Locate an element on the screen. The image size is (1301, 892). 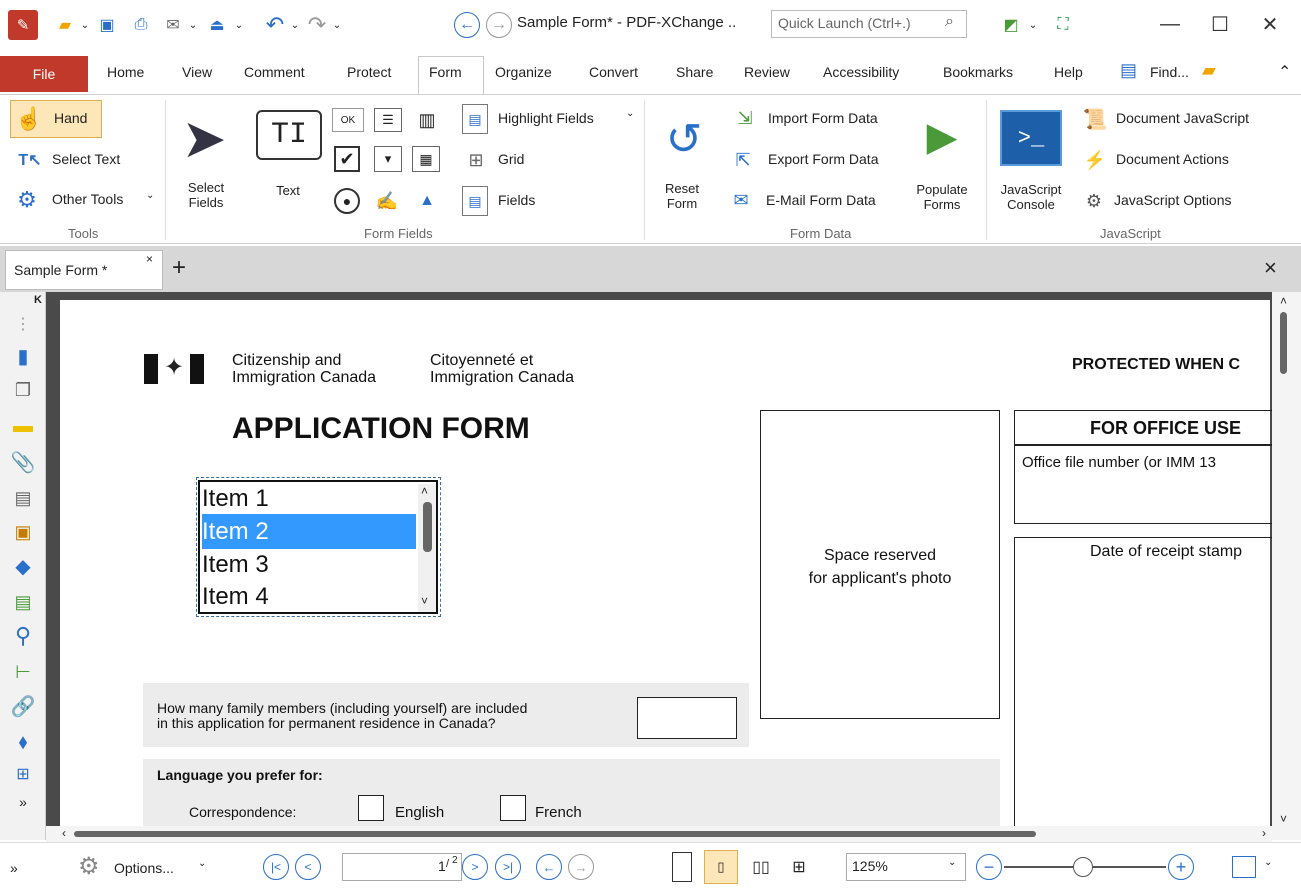
close-tab-icon: × is located at coordinates (149, 259).